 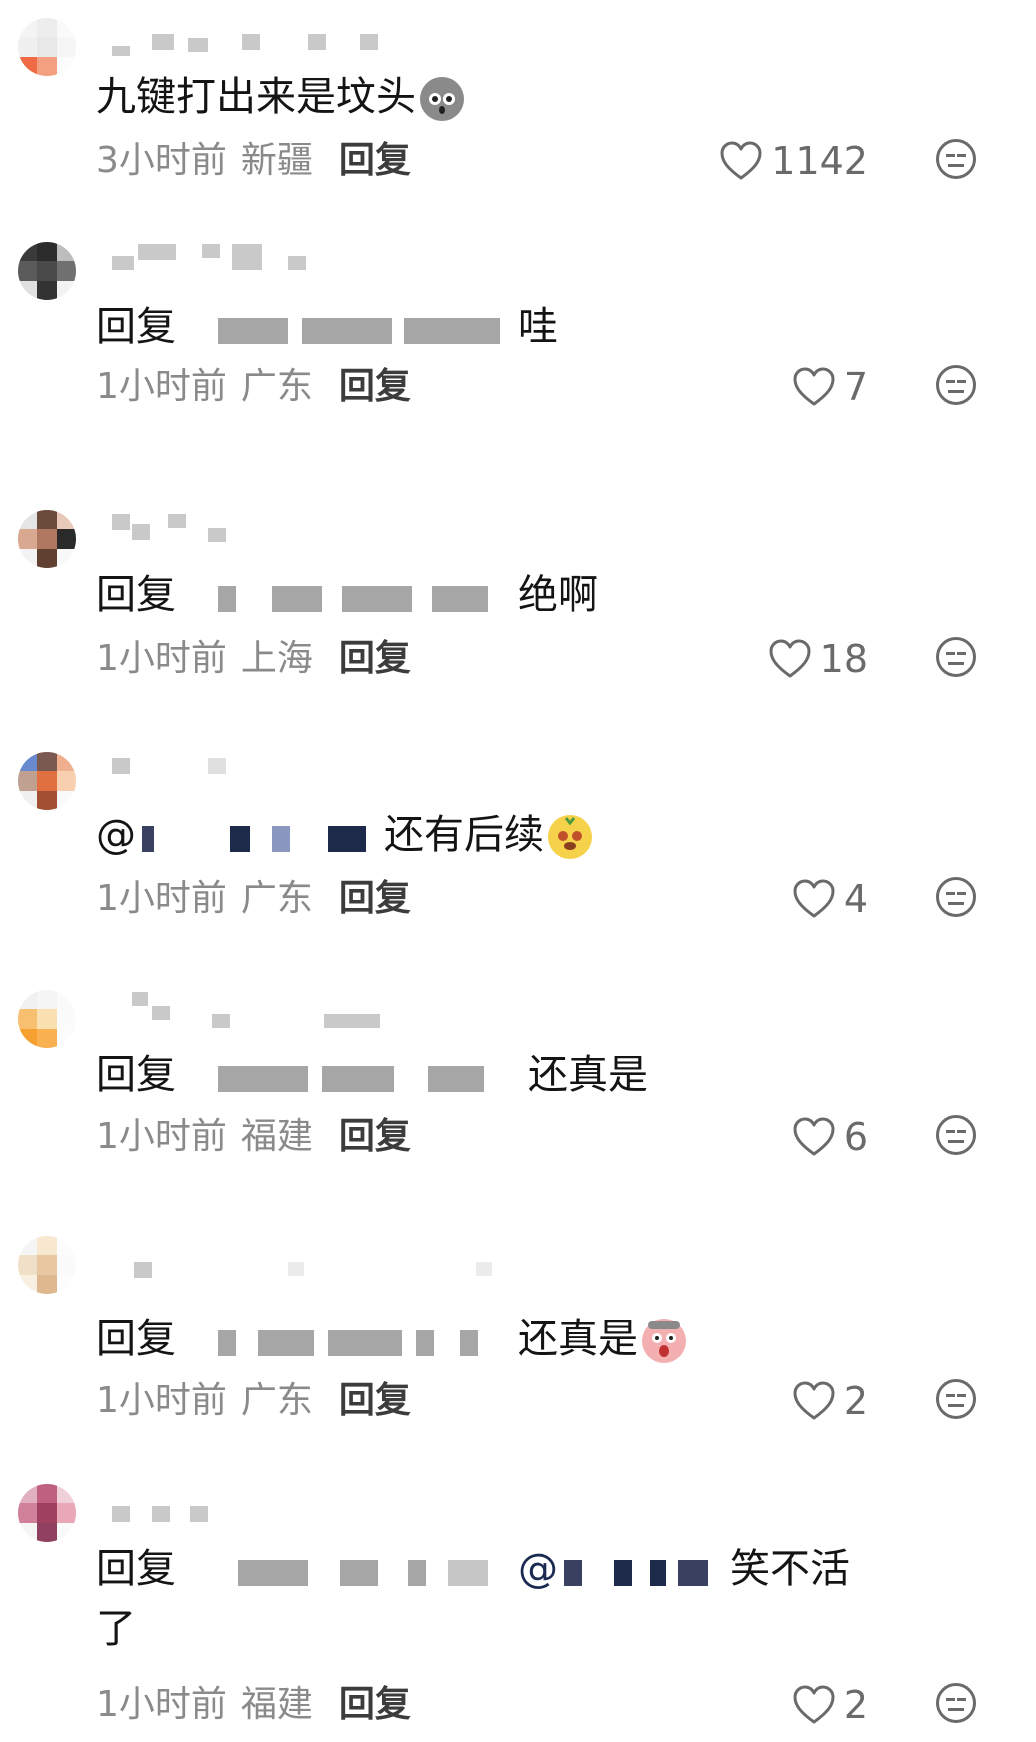 I want to click on location: 上海, so click(x=276, y=658).